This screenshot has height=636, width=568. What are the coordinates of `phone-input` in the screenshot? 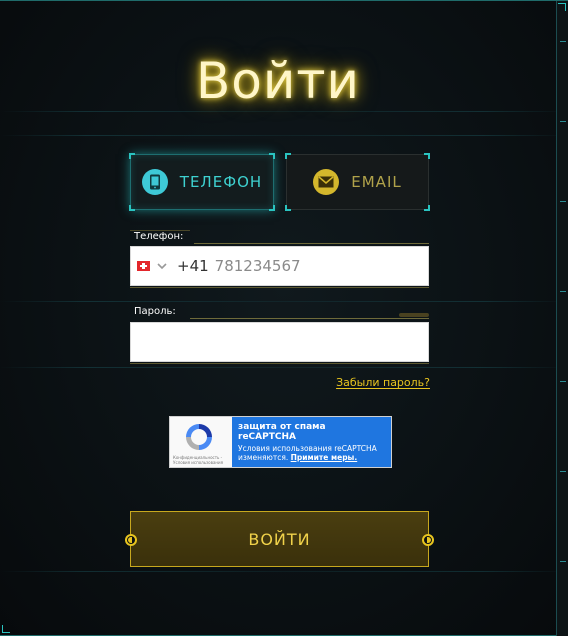 It's located at (314, 266).